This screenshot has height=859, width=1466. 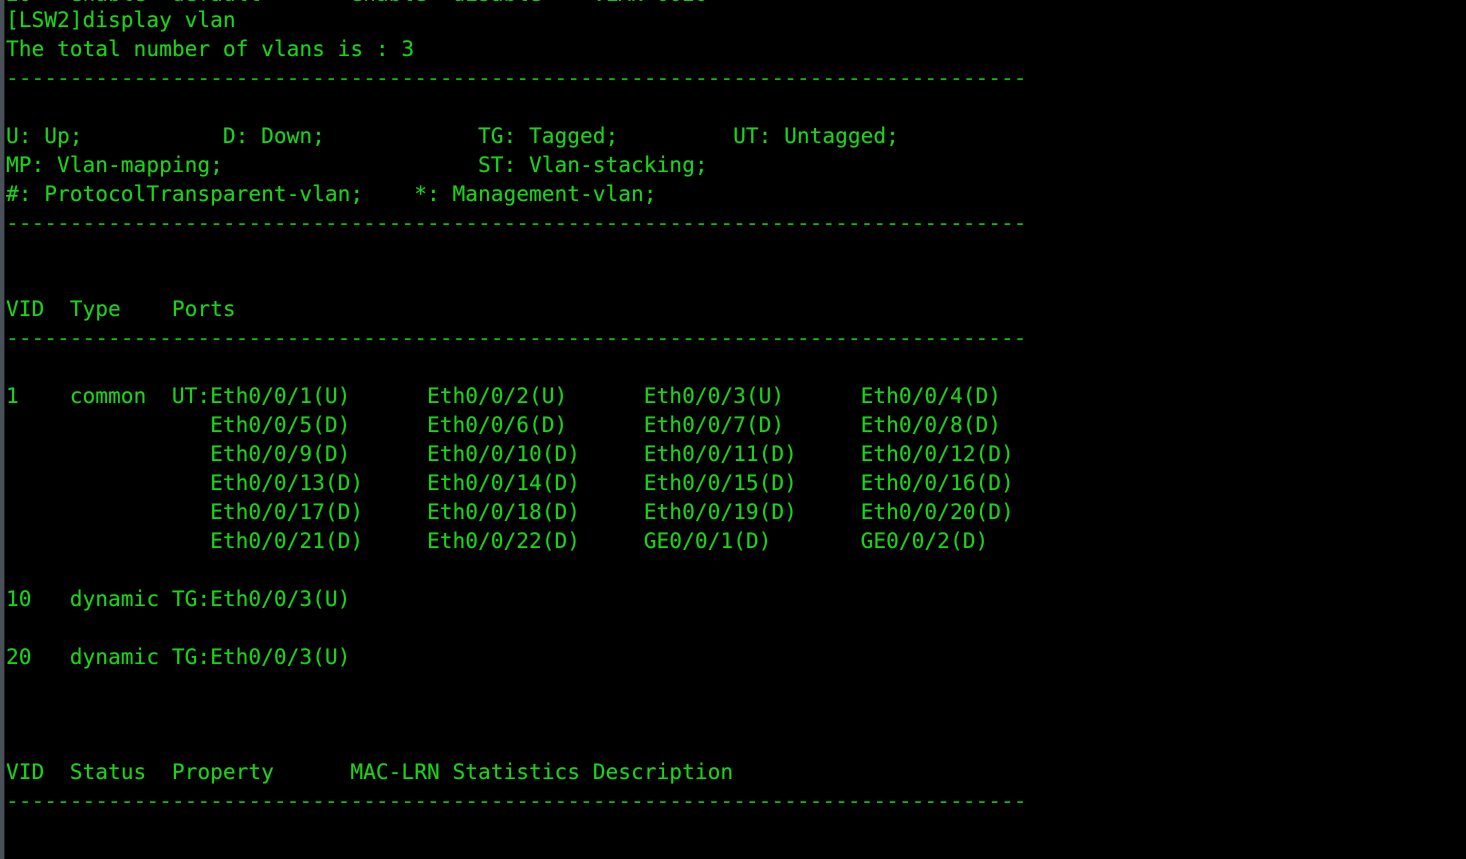 I want to click on command-line: [LSW2]display vlan, so click(x=121, y=19).